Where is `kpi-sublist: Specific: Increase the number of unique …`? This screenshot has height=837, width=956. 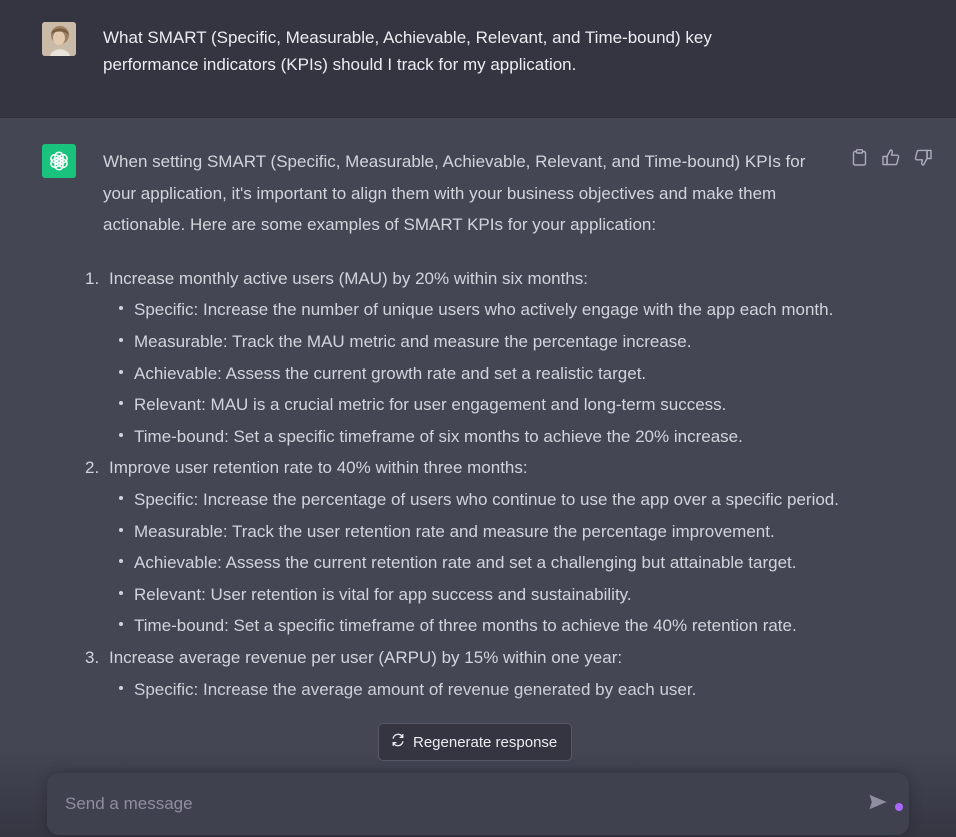 kpi-sublist: Specific: Increase the number of unique … is located at coordinates (476, 373).